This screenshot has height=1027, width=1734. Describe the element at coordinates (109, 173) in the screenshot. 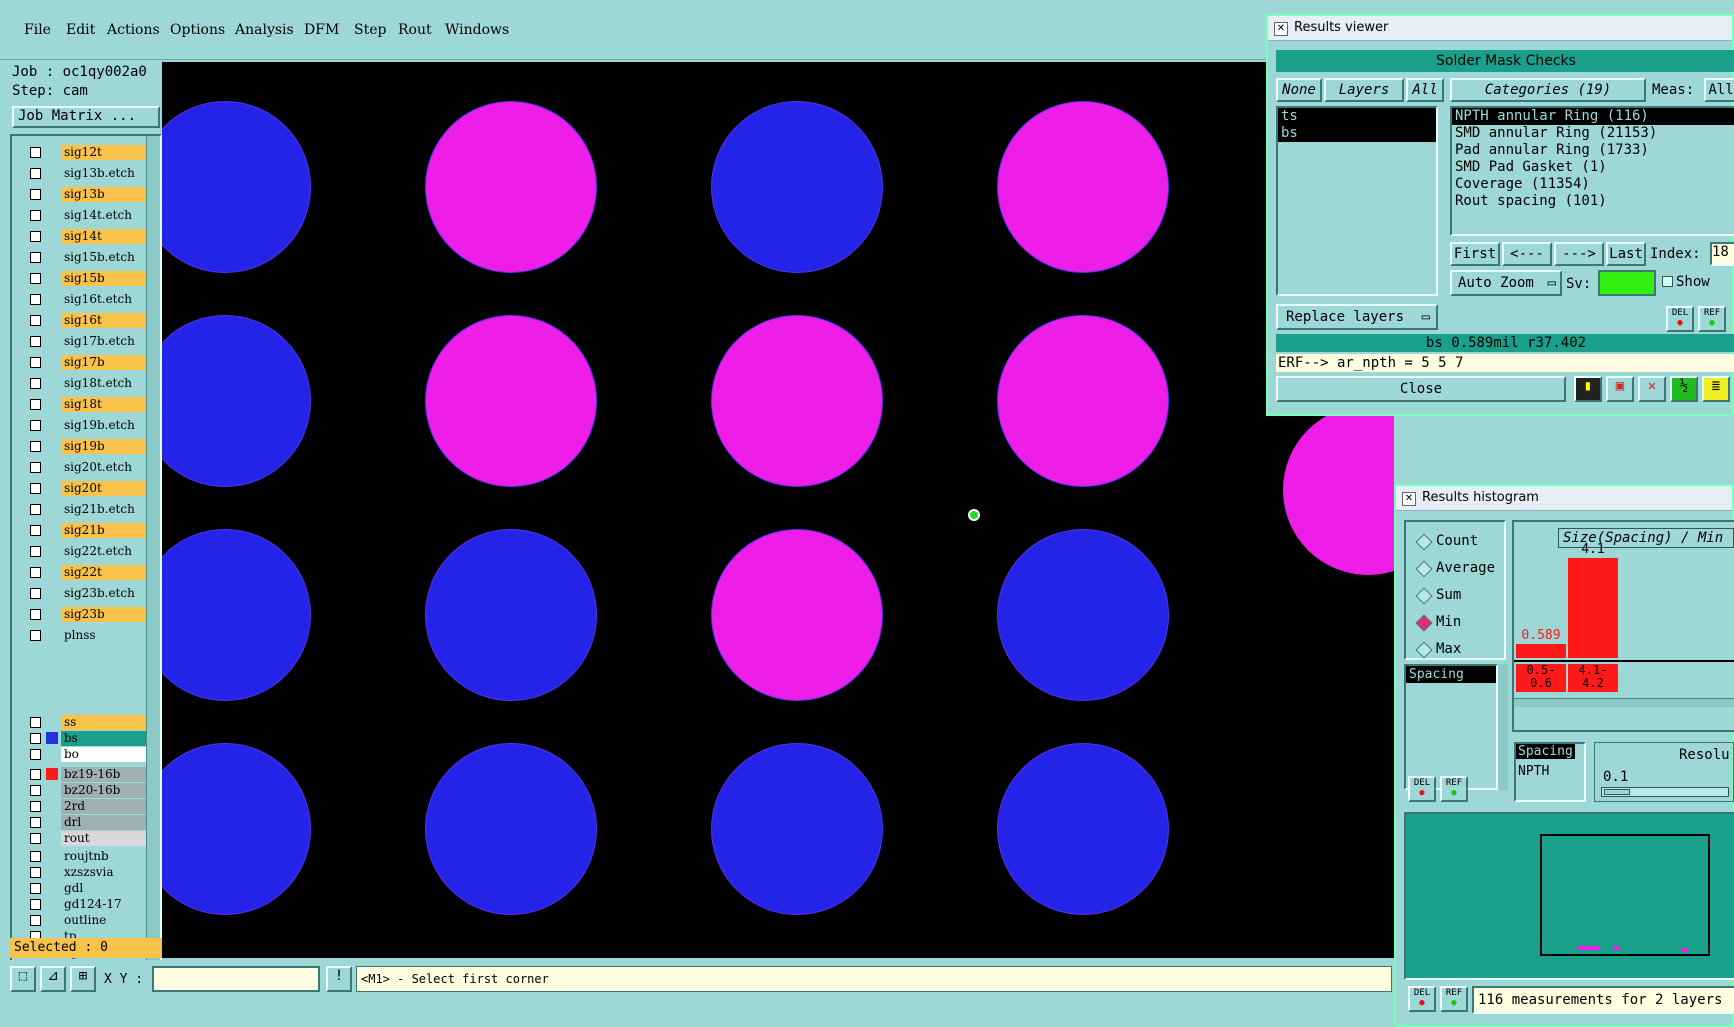

I see `layer-name: sig13b.etch` at that location.